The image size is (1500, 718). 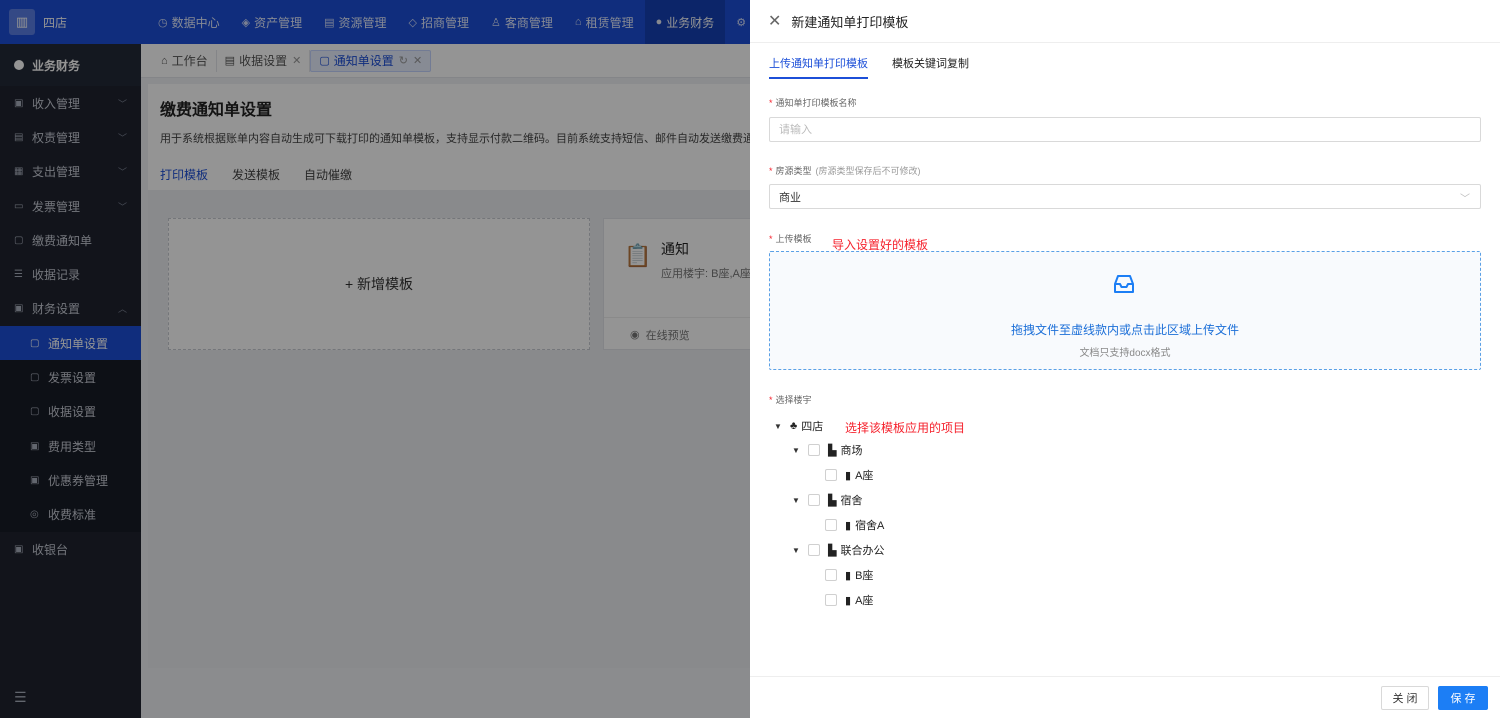 I want to click on upload-hint-text: 文档只支持docx格式, so click(x=1125, y=353).